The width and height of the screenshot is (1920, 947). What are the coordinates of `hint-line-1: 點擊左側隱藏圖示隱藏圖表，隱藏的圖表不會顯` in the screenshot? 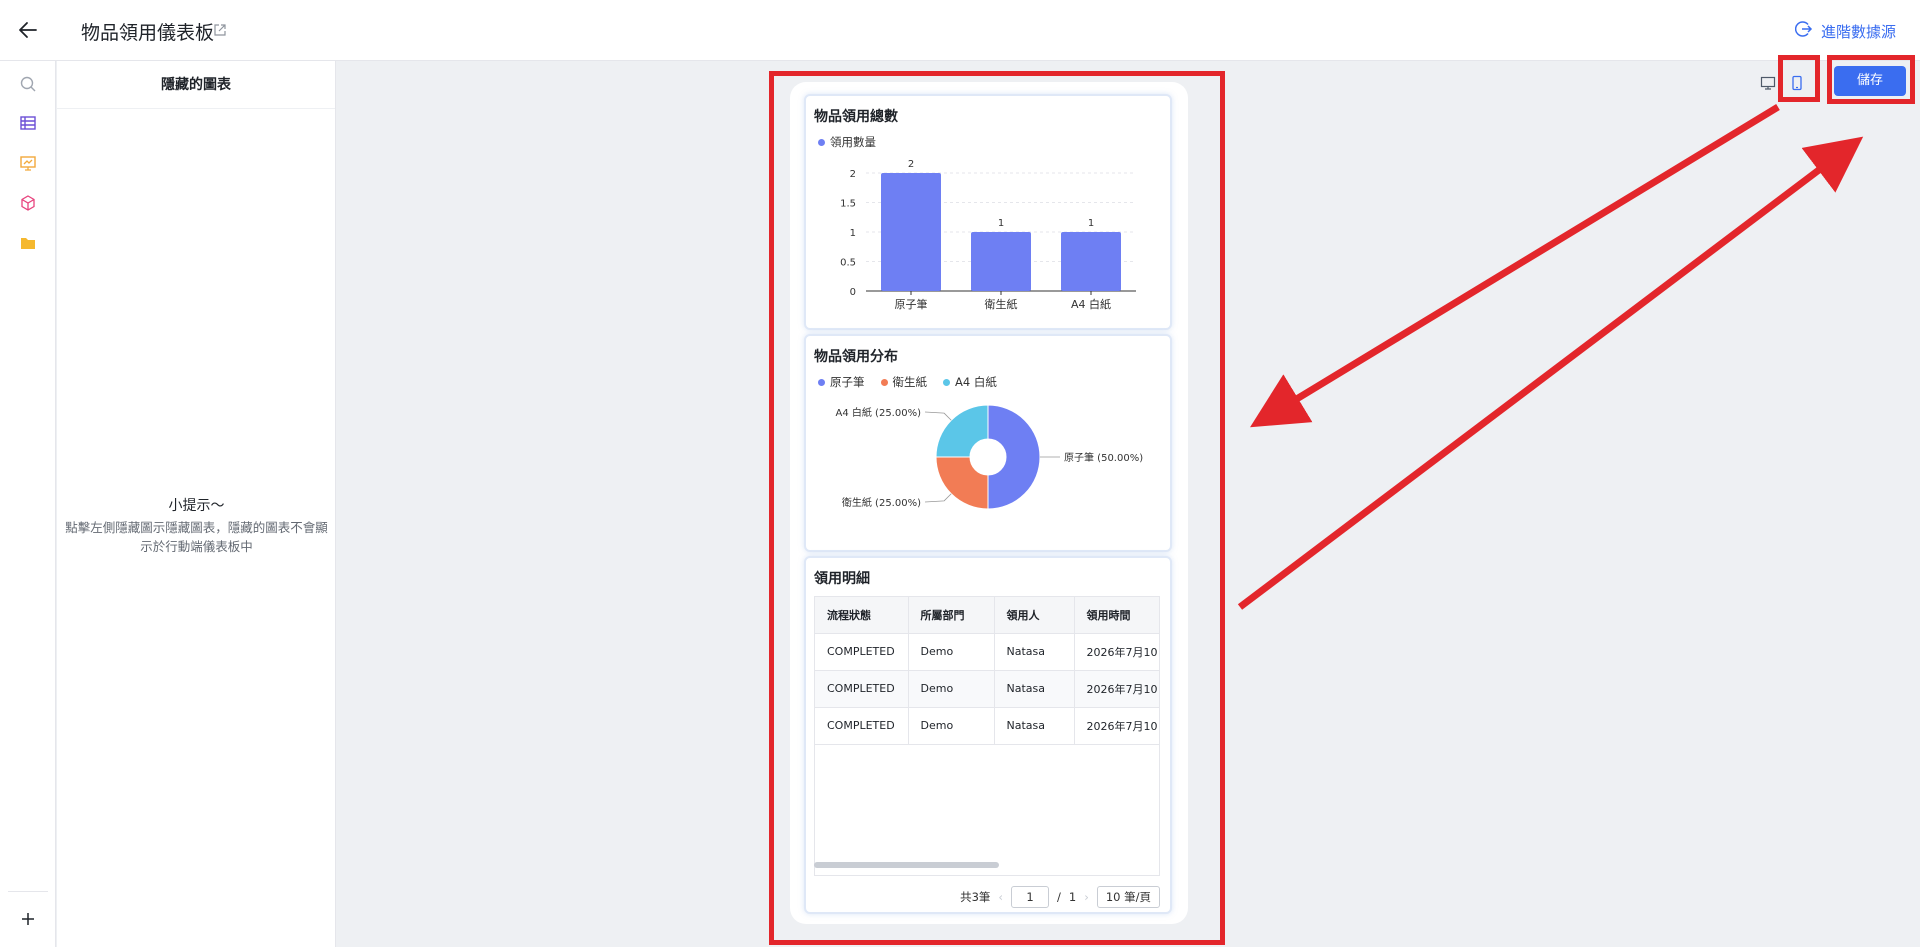 It's located at (196, 527).